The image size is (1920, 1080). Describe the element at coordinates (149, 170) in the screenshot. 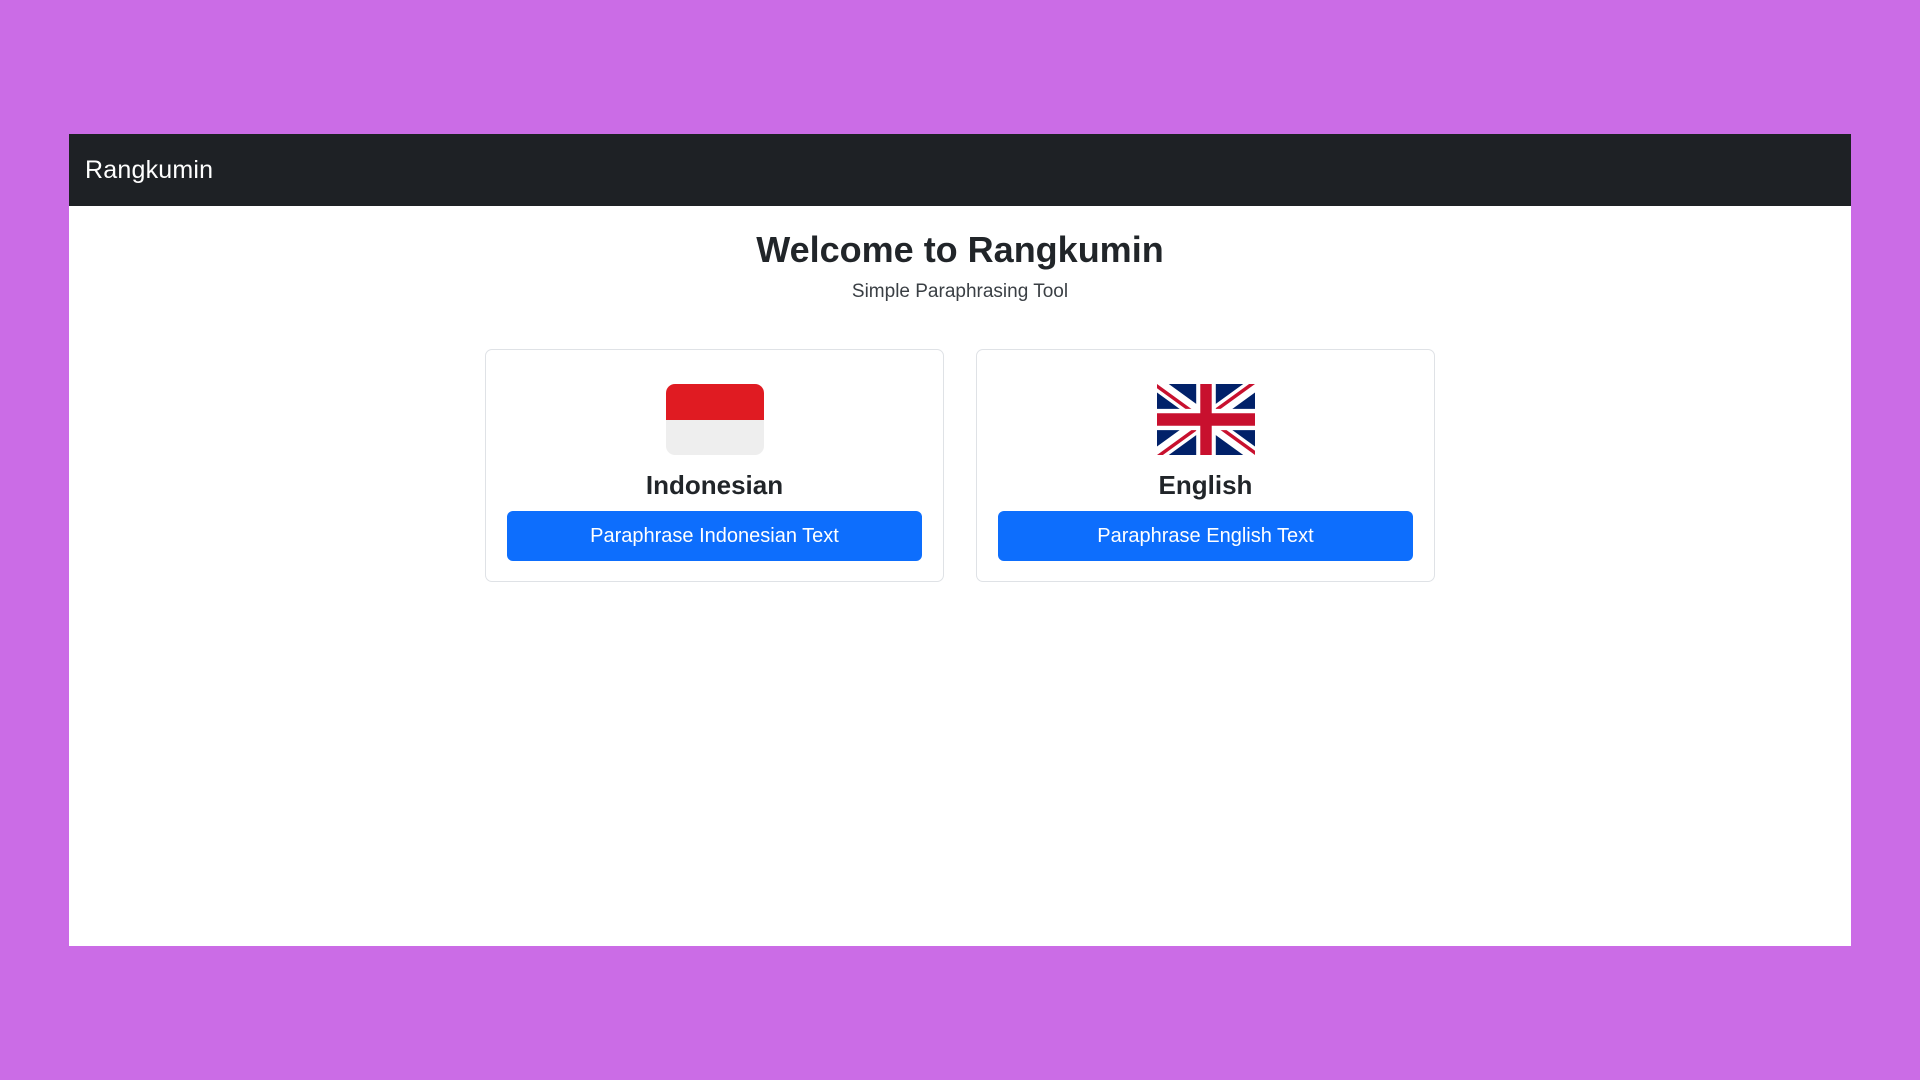

I see `navbar-brand: Rangkumin` at that location.